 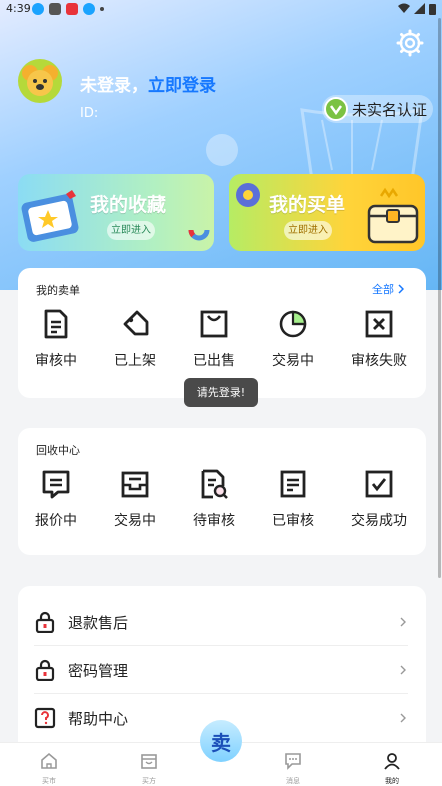 What do you see at coordinates (393, 215) in the screenshot?
I see `treasure-chest-icon` at bounding box center [393, 215].